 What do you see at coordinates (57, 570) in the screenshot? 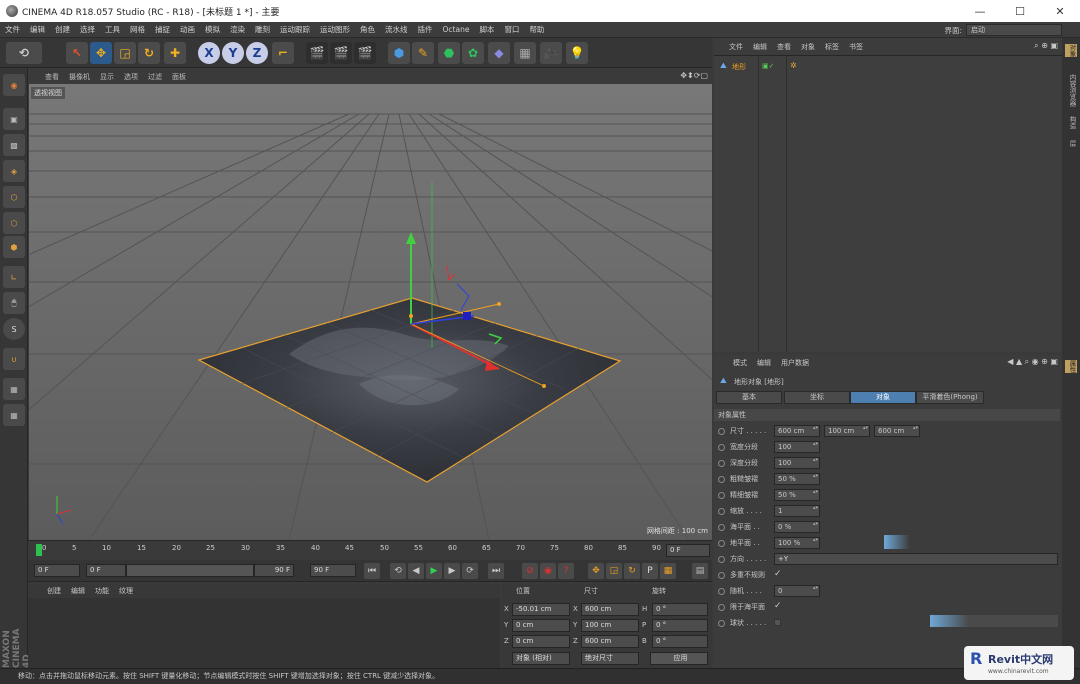
I see `start-frame-field: 0 F` at bounding box center [57, 570].